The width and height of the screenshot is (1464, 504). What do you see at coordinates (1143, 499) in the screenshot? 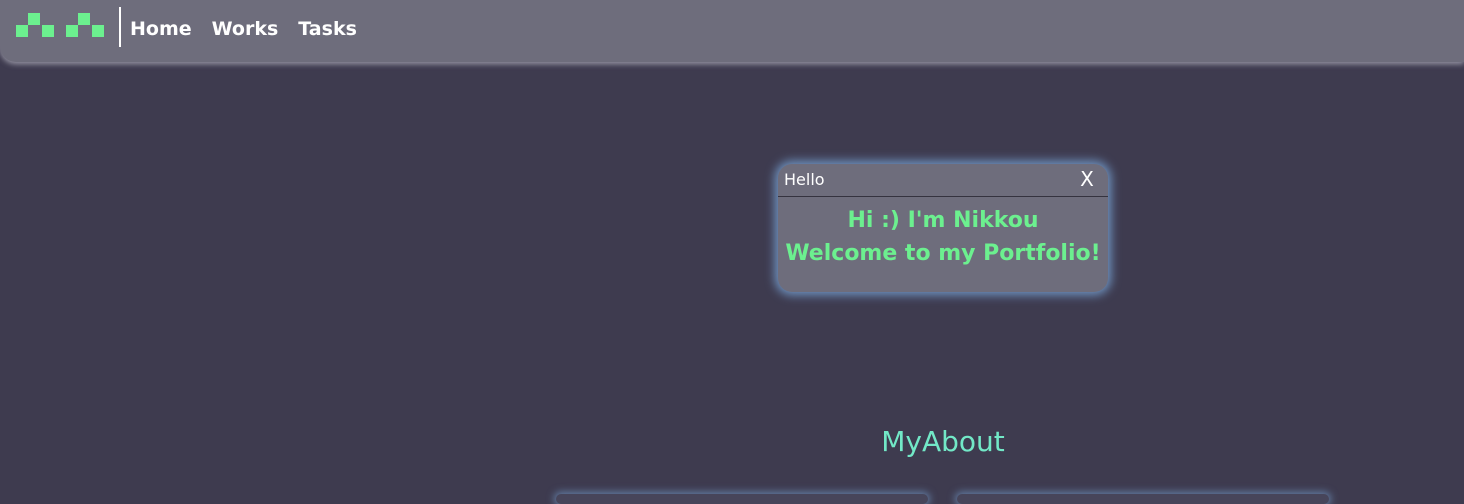
I see `about-card-right` at bounding box center [1143, 499].